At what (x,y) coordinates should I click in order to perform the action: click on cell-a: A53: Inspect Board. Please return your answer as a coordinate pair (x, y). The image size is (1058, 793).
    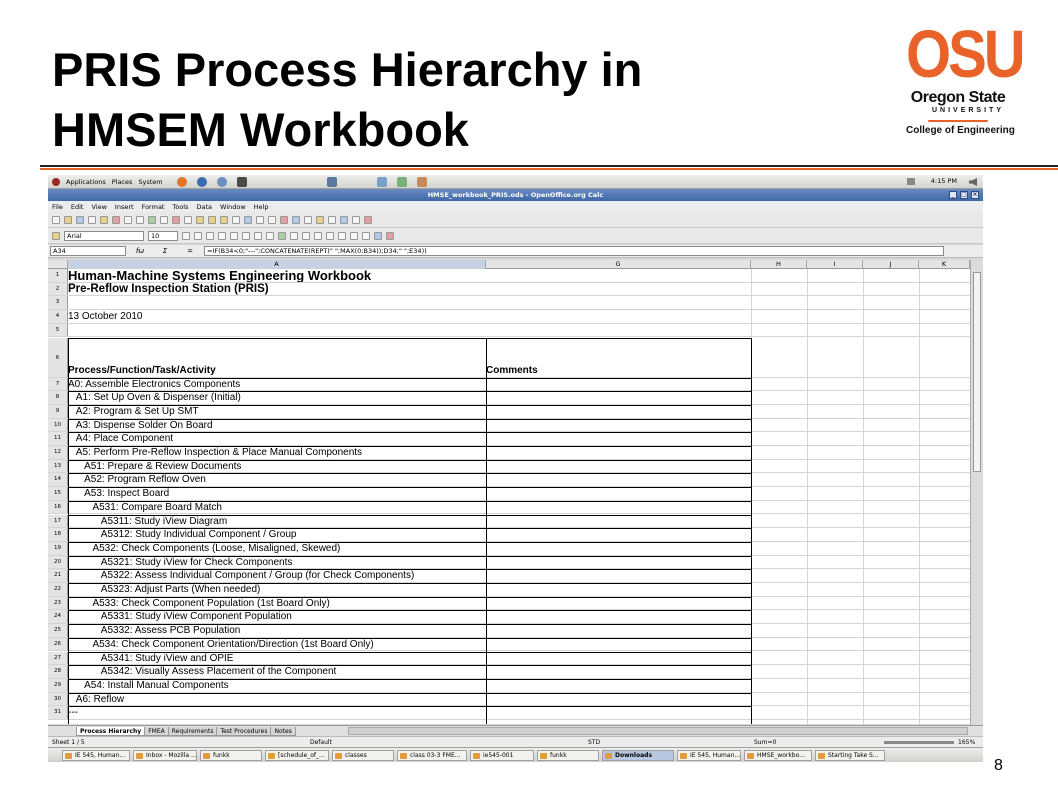
    Looking at the image, I should click on (277, 493).